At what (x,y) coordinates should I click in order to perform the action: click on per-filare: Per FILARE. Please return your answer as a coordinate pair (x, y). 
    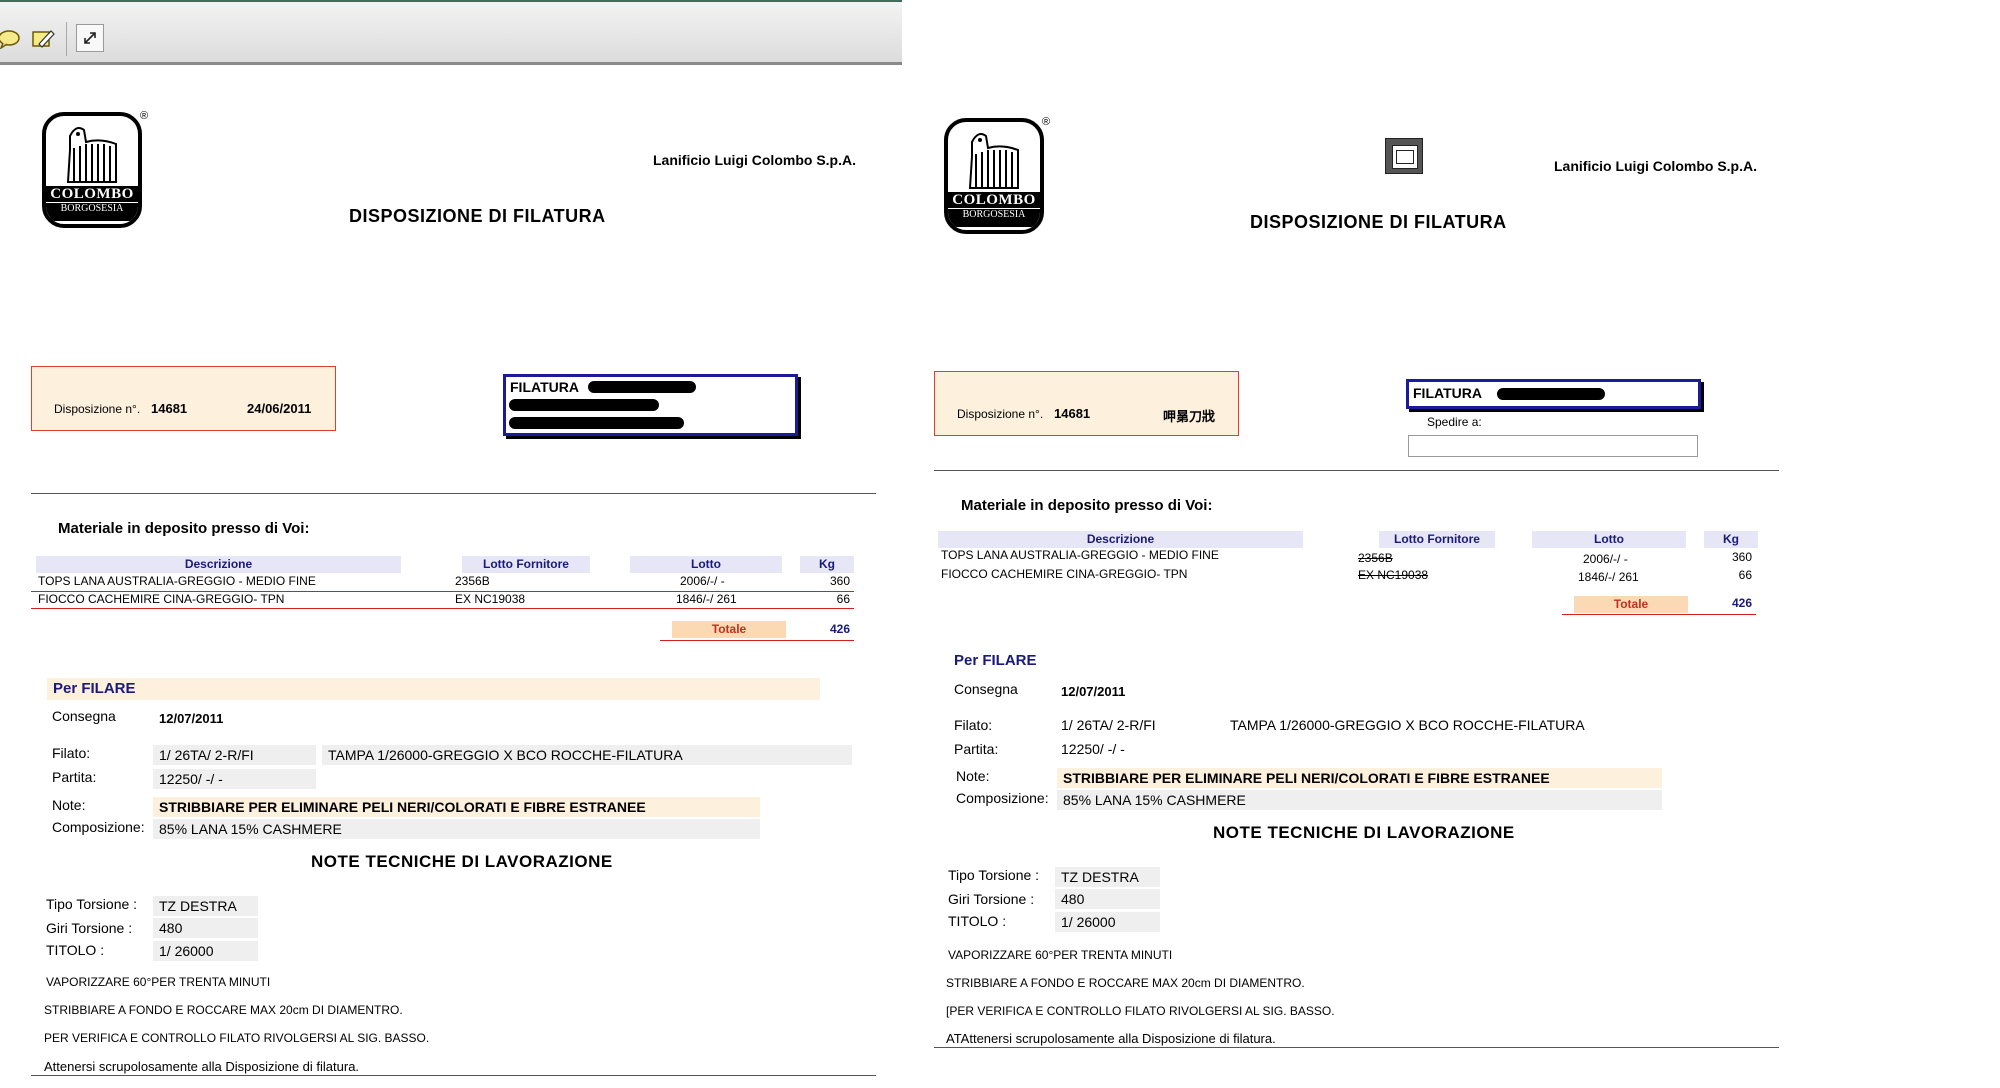
    Looking at the image, I should click on (433, 689).